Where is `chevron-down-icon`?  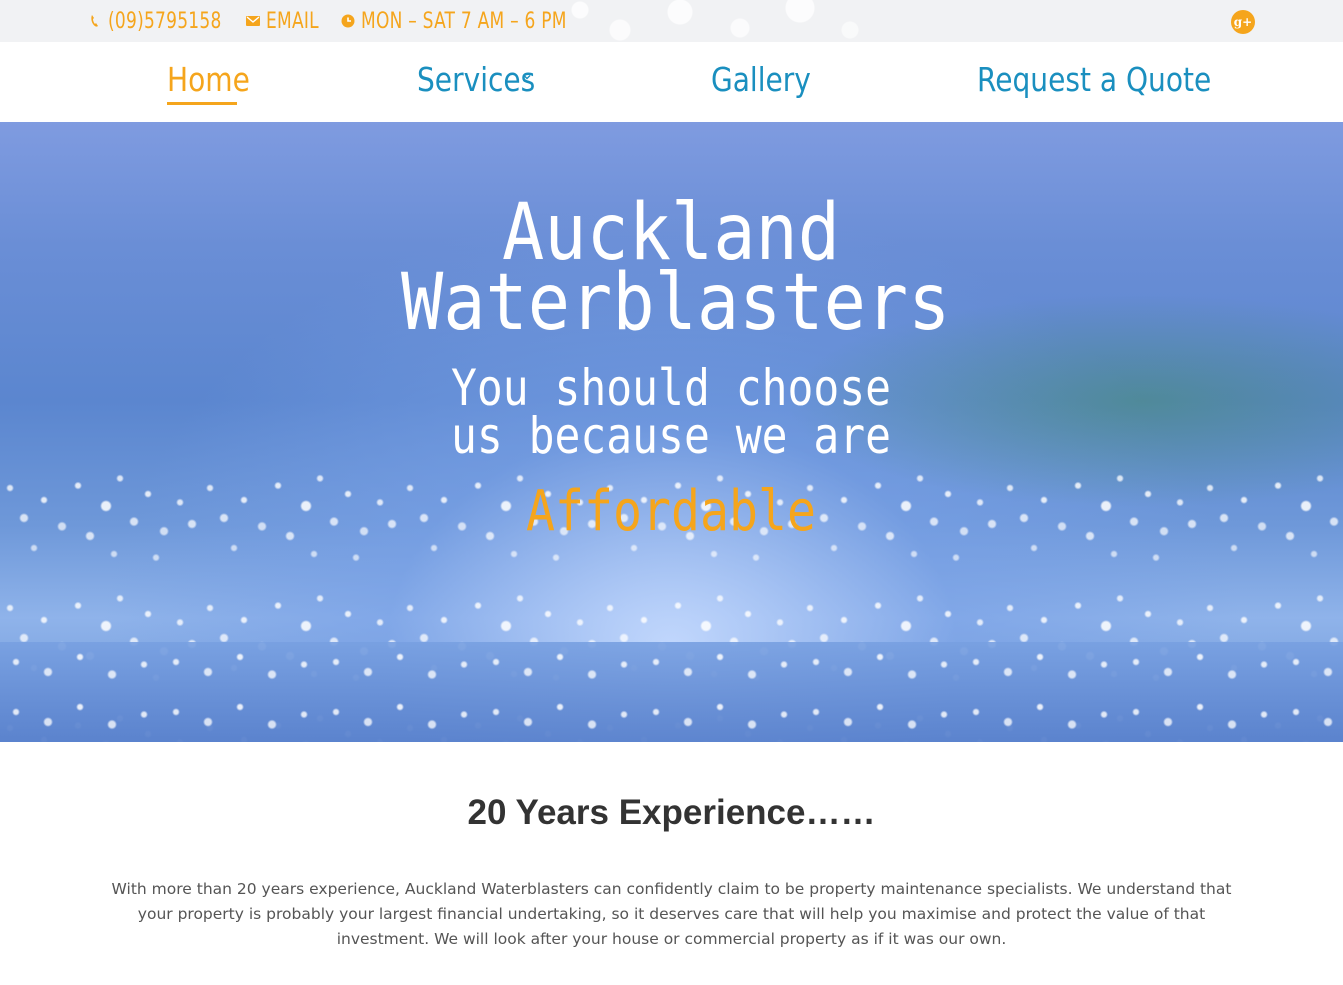
chevron-down-icon is located at coordinates (527, 77).